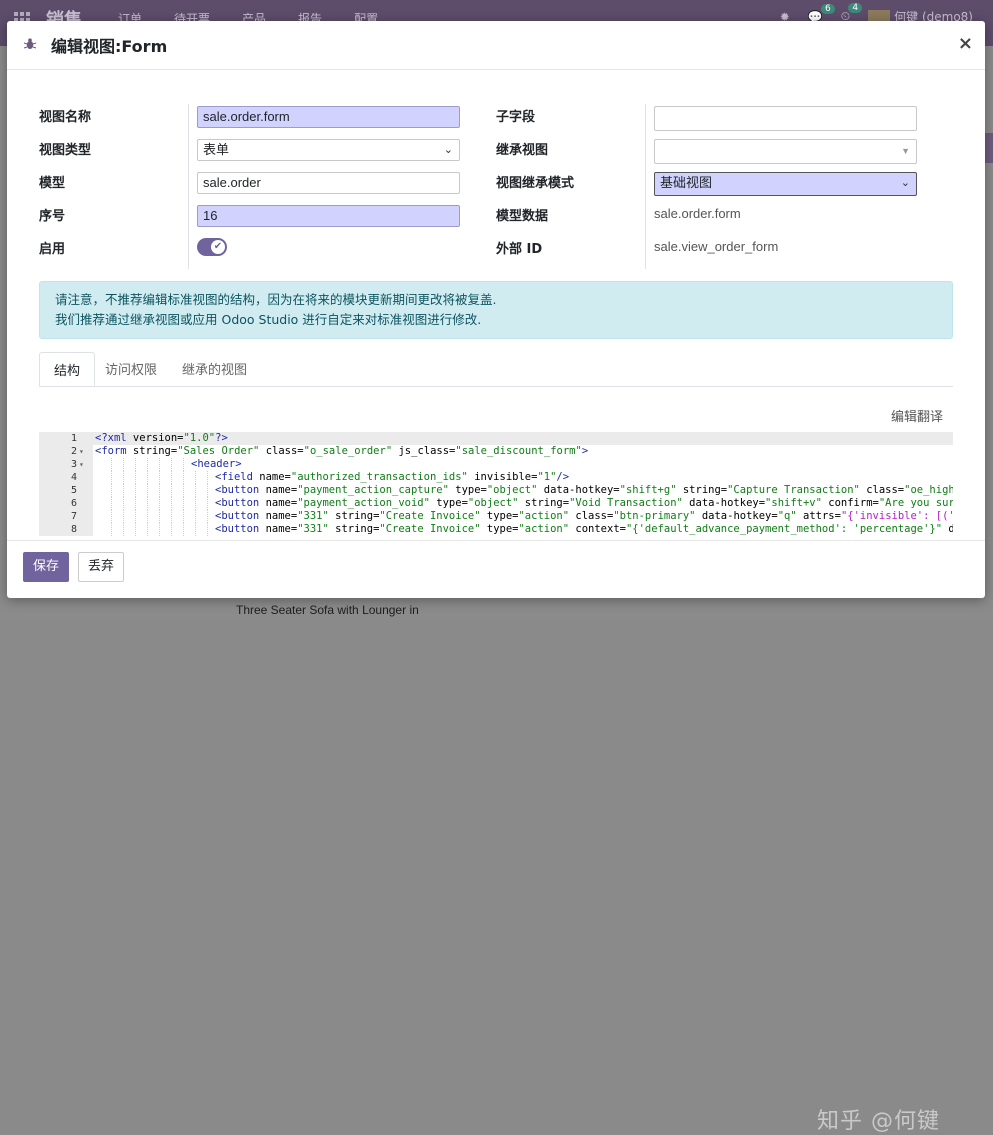 The width and height of the screenshot is (993, 1135). I want to click on save-button: 保存, so click(46, 567).